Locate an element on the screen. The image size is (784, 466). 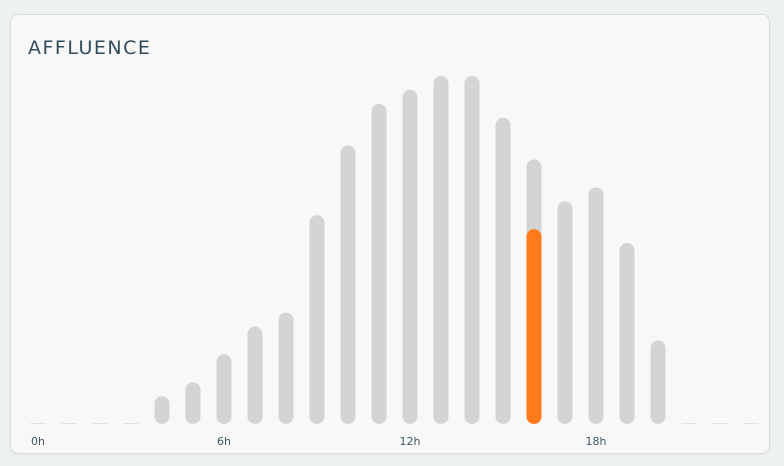
x-tick-label-0h: 0h is located at coordinates (38, 441).